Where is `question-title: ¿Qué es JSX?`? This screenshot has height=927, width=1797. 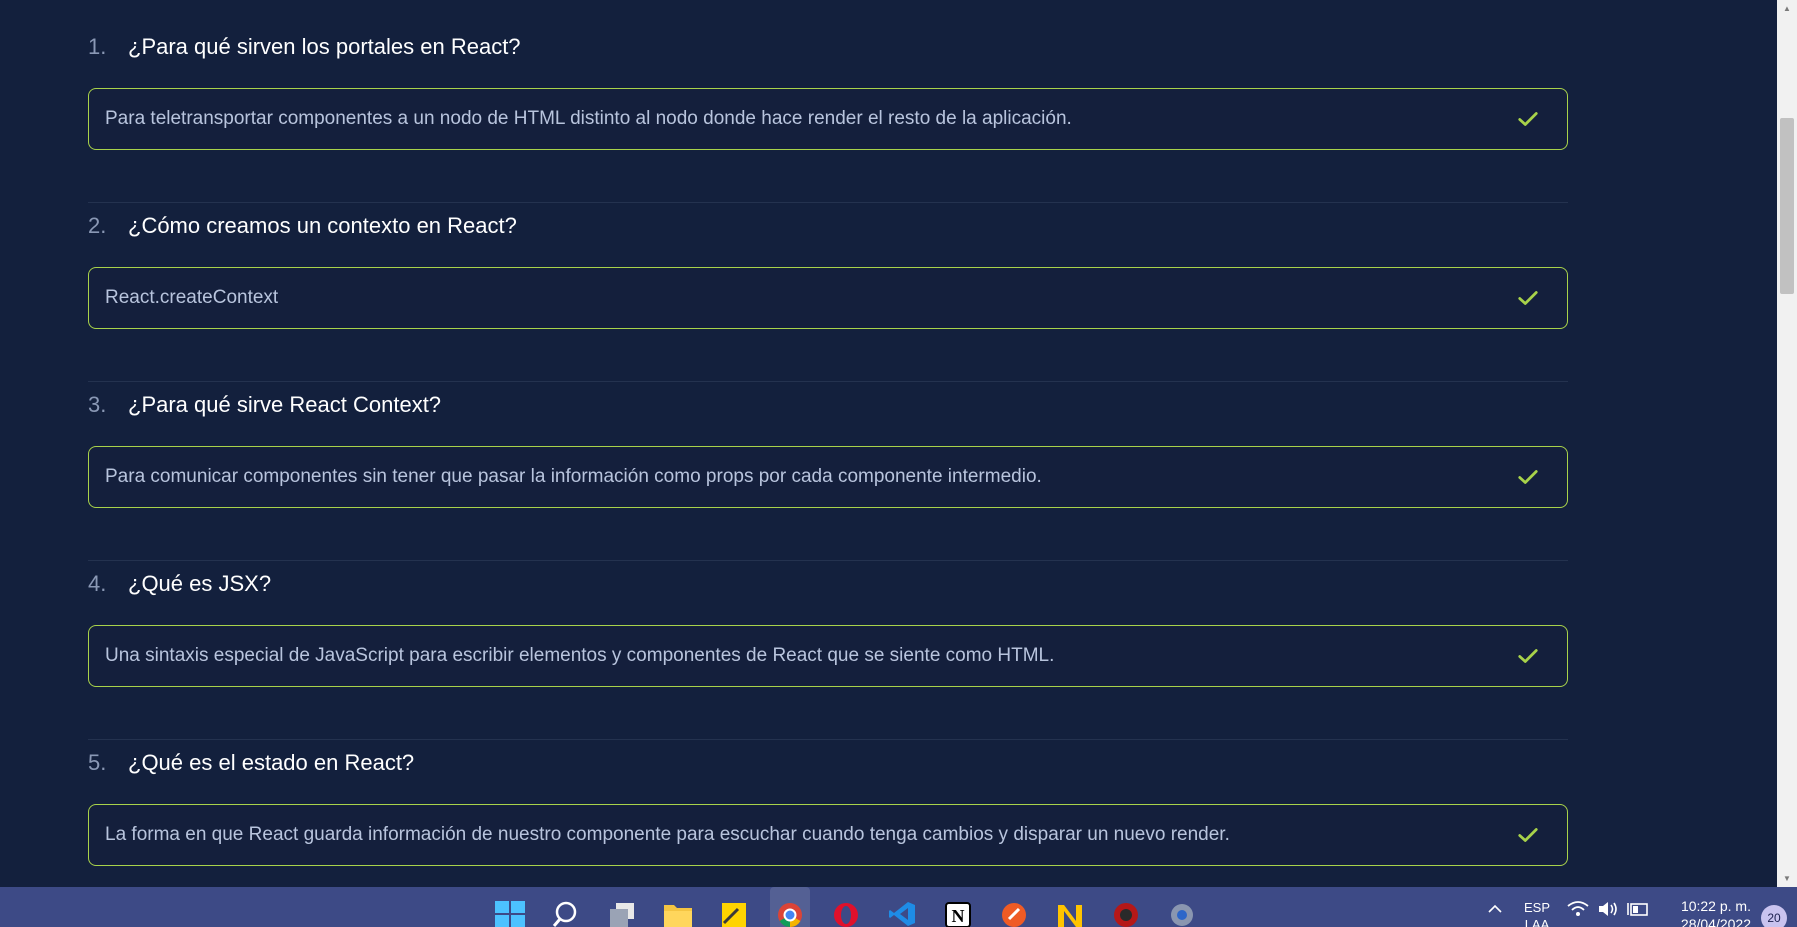
question-title: ¿Qué es JSX? is located at coordinates (200, 583).